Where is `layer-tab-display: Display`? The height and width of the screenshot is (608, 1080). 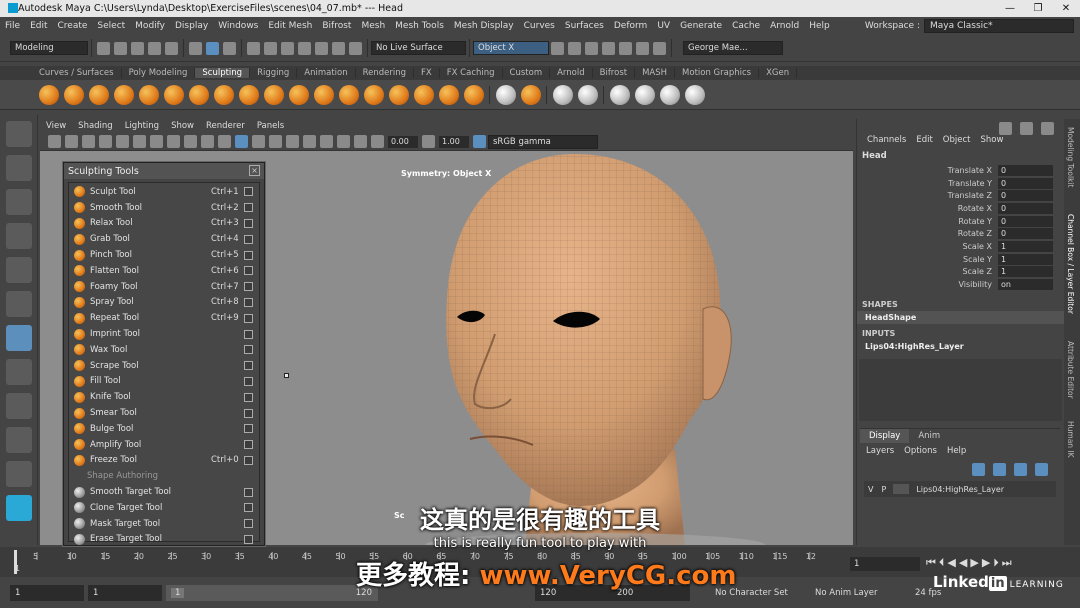
layer-tab-display: Display is located at coordinates (885, 436).